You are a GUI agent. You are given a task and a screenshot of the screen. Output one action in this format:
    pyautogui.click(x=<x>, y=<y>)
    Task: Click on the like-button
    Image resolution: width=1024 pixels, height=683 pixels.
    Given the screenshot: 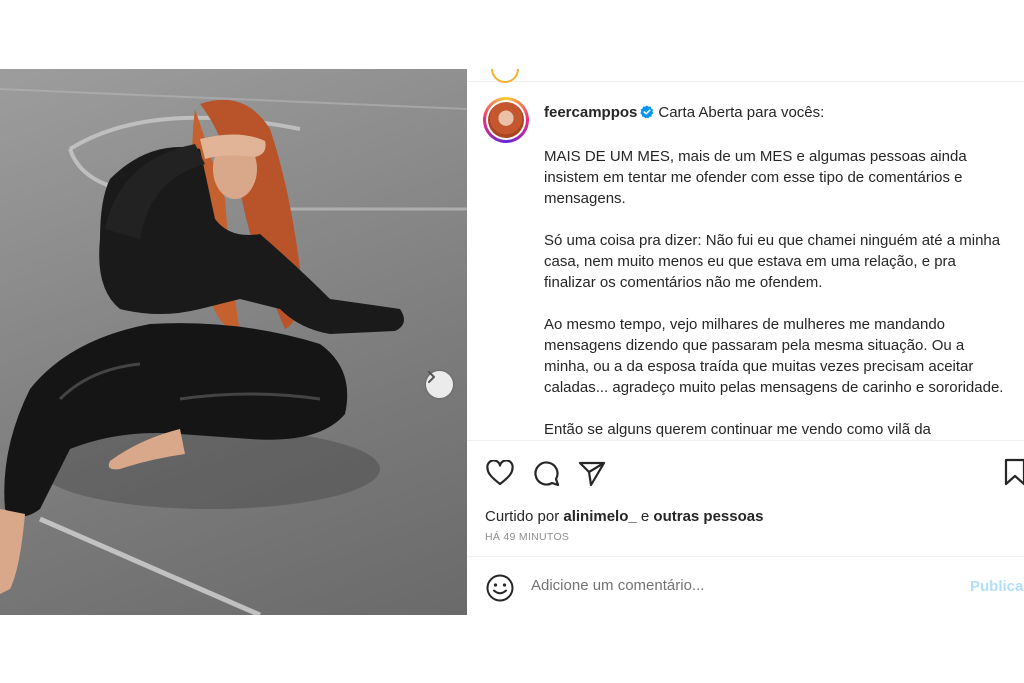 What is the action you would take?
    pyautogui.click(x=500, y=473)
    